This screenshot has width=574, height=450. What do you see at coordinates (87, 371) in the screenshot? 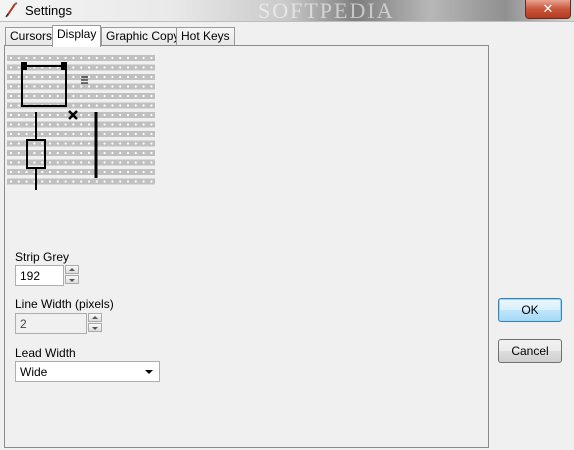
I see `lead-width-dropdown: Wide` at bounding box center [87, 371].